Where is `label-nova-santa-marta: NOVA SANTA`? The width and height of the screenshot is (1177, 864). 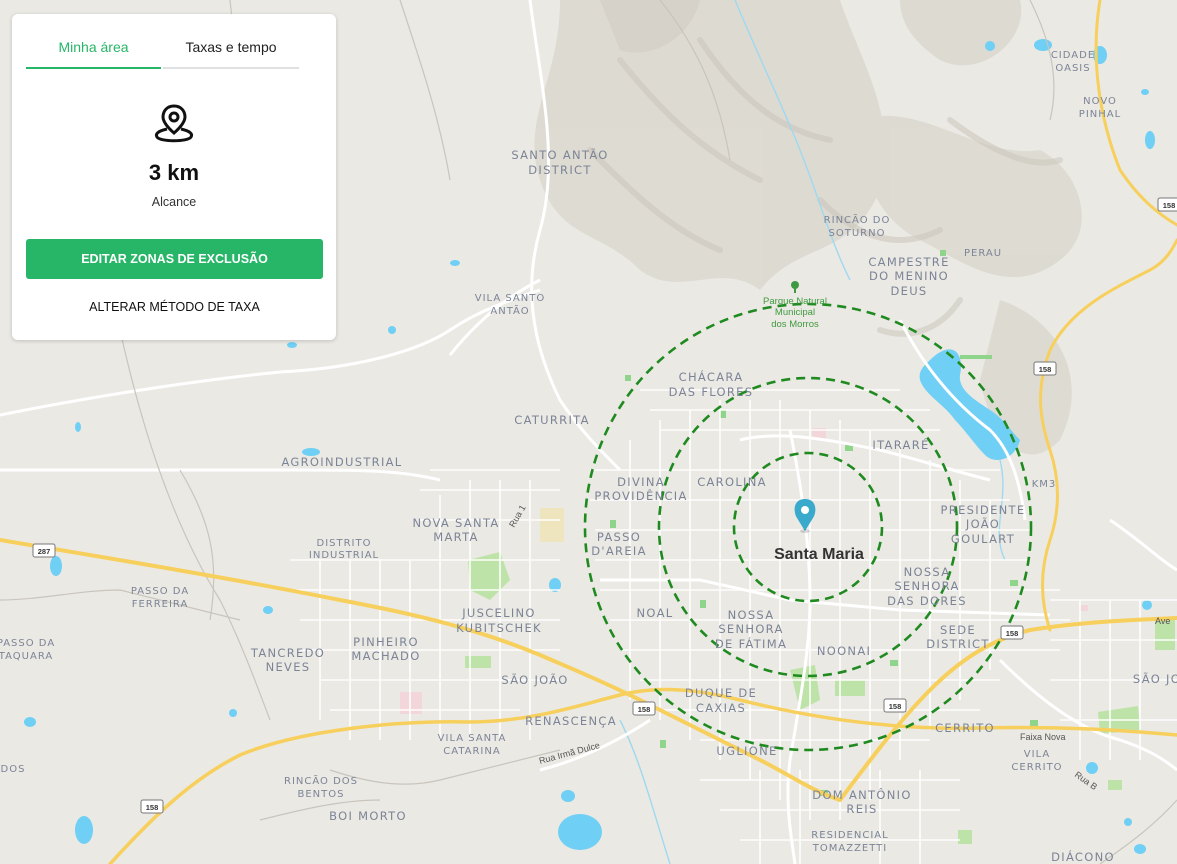
label-nova-santa-marta: NOVA SANTA is located at coordinates (455, 523).